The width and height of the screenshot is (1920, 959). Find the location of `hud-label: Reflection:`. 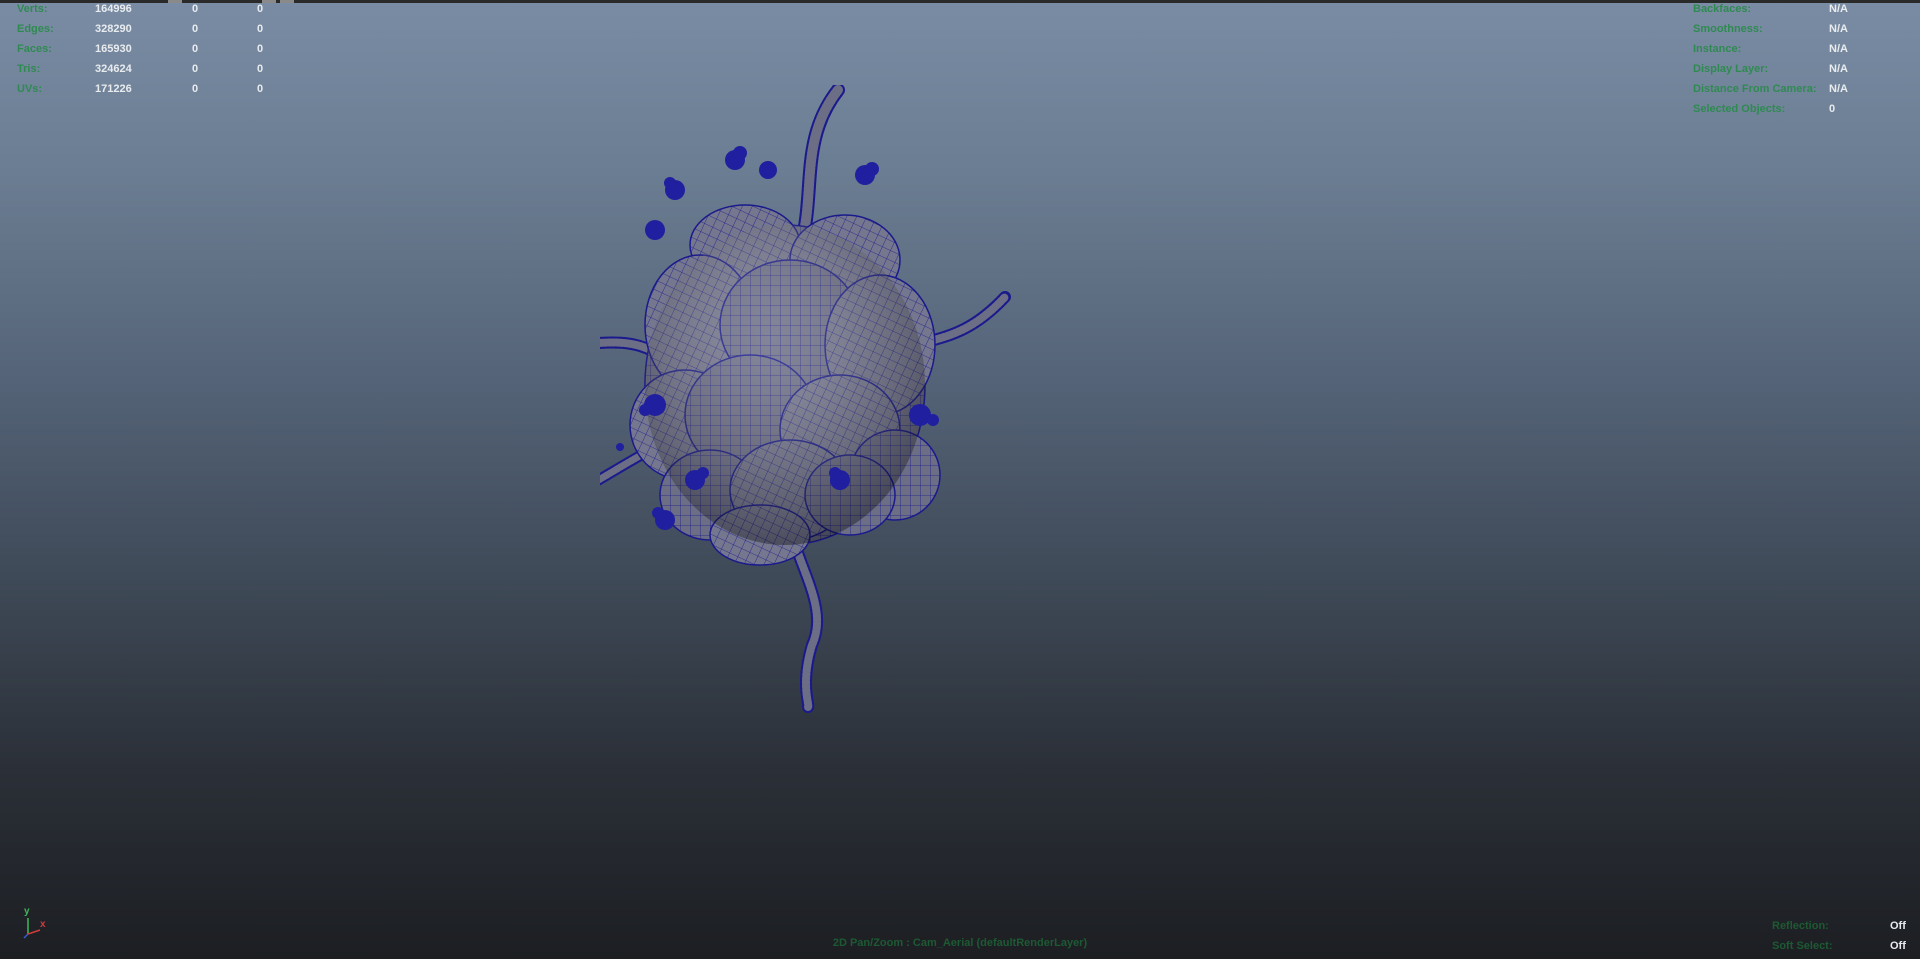

hud-label: Reflection: is located at coordinates (1800, 926).